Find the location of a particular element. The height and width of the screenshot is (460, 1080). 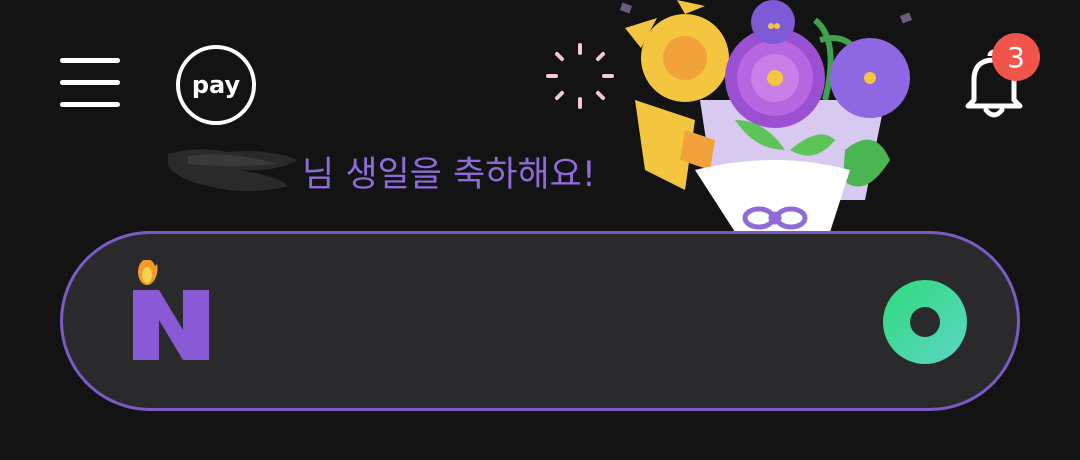

naver-n-candle-icon is located at coordinates (171, 310).